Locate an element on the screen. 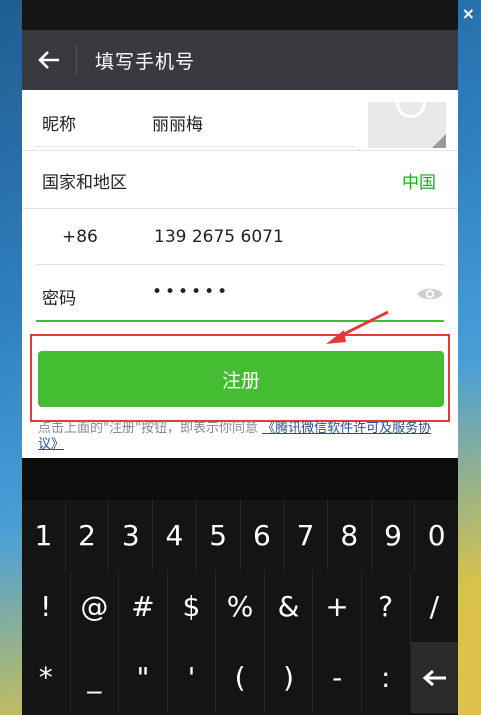 This screenshot has width=481, height=715. password-input: •••••• is located at coordinates (191, 292).